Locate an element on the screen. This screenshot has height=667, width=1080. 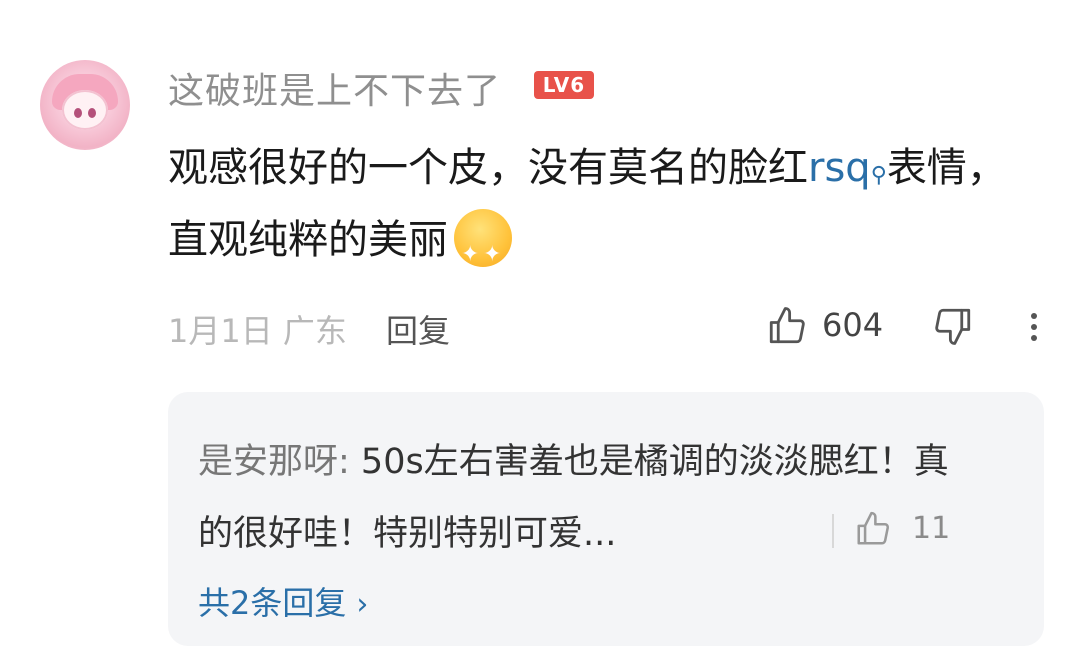
reply-like-count: 11 is located at coordinates (931, 528).